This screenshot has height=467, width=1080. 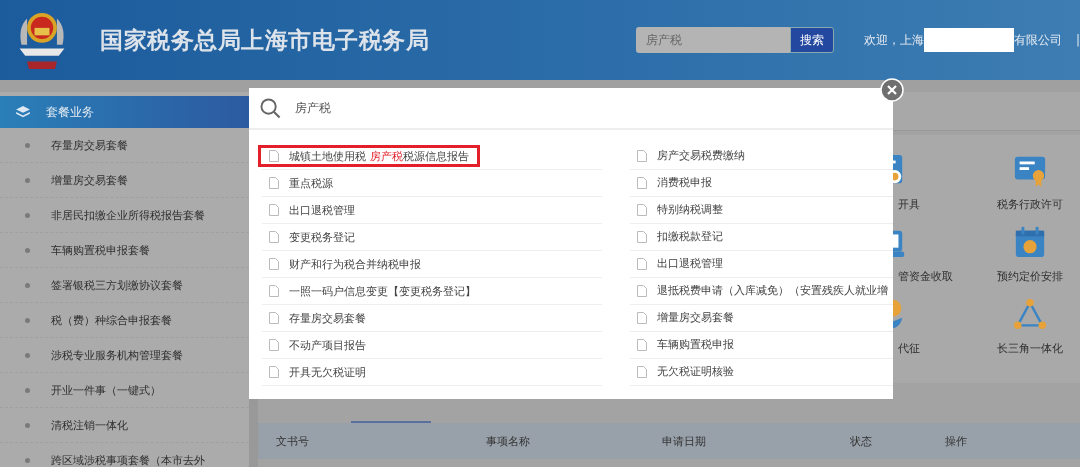 What do you see at coordinates (685, 345) in the screenshot?
I see `search-result: 车辆购置税申报` at bounding box center [685, 345].